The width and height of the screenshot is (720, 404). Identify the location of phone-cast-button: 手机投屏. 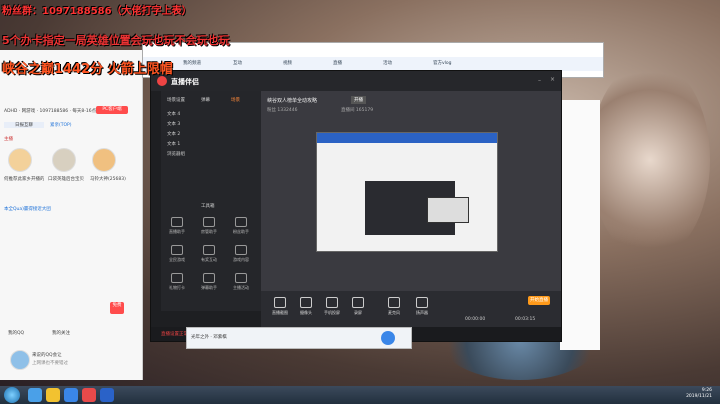
(332, 306).